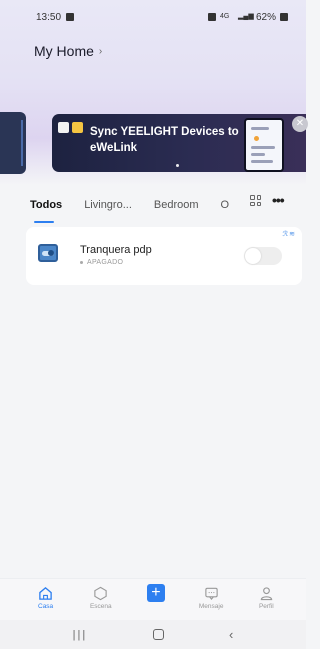  I want to click on phone-illustration-icon, so click(264, 145).